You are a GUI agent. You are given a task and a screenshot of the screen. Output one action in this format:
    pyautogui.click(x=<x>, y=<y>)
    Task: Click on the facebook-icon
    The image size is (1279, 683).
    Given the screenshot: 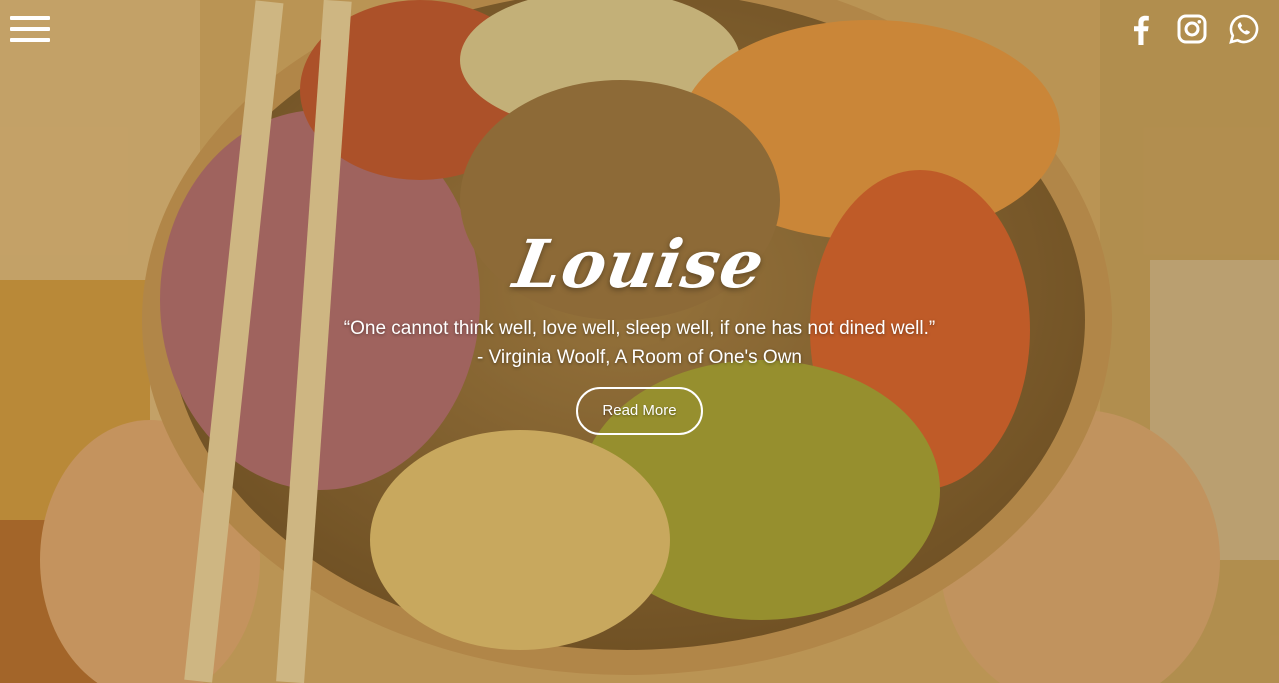 What is the action you would take?
    pyautogui.click(x=1140, y=29)
    